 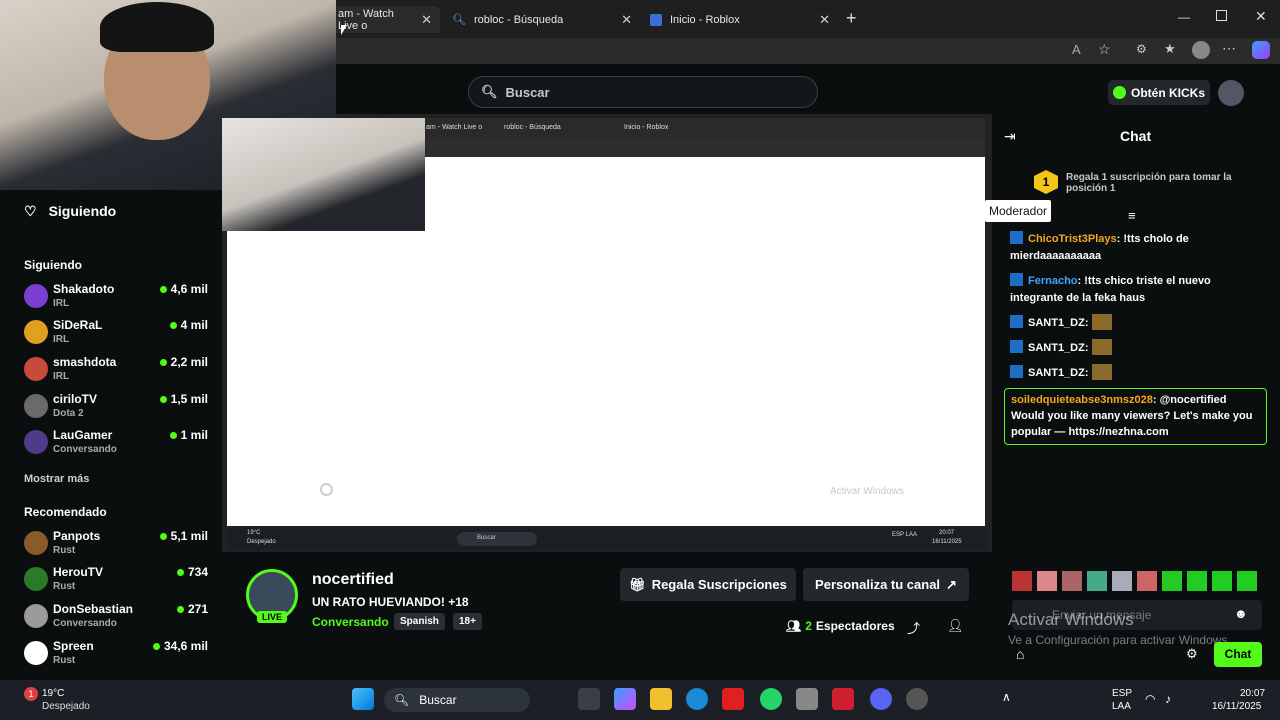 I want to click on settings-gear-icon: ⚙, so click(x=1192, y=654).